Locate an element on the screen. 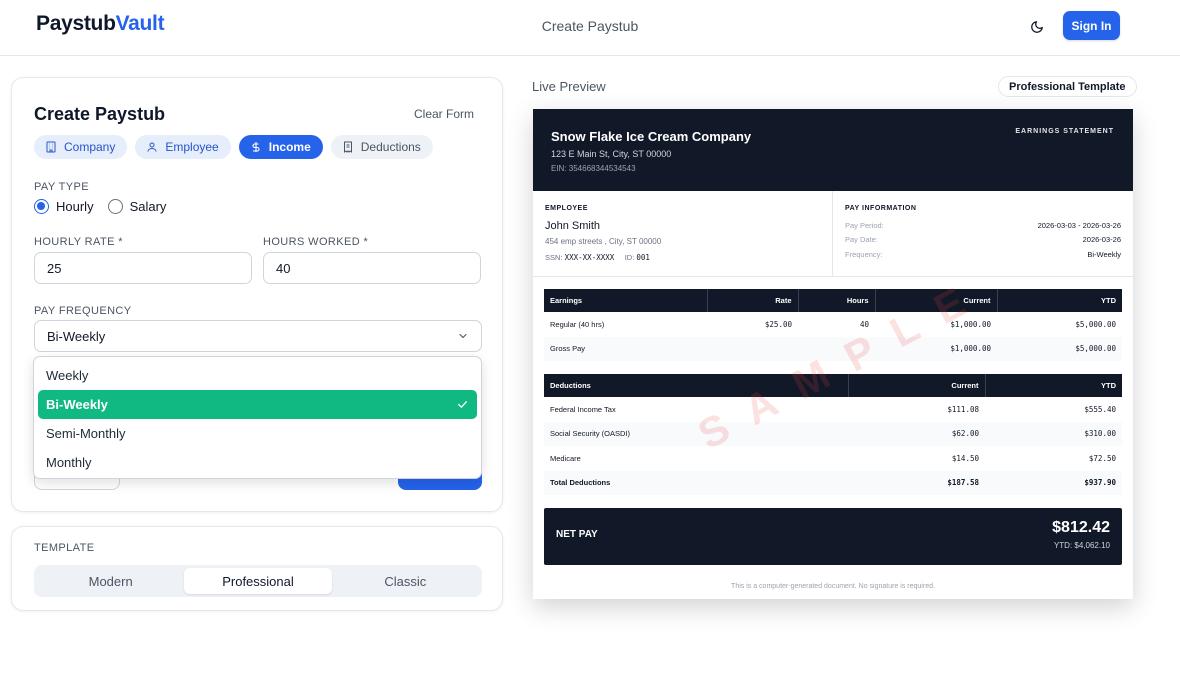 This screenshot has width=1180, height=698. option-label: Semi-Monthly is located at coordinates (86, 433).